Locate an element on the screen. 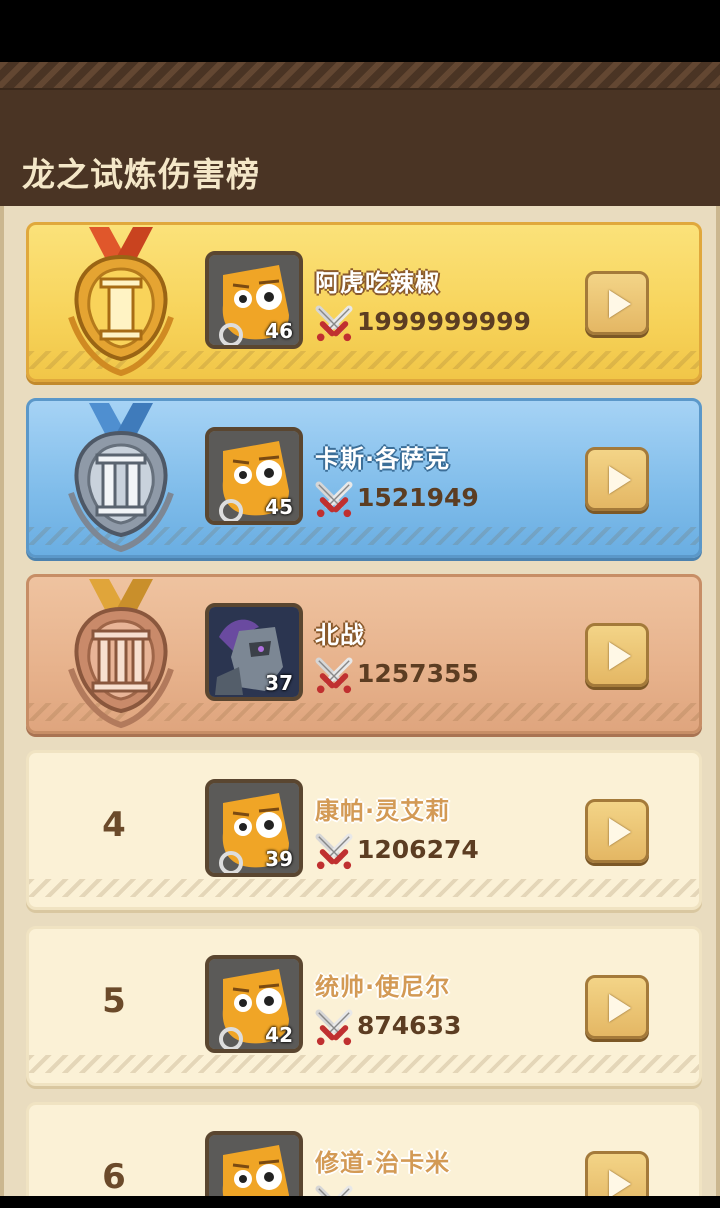 This screenshot has width=720, height=1208. ranking-row-1: 46 阿虎吃辣椒 1999999999 is located at coordinates (364, 302).